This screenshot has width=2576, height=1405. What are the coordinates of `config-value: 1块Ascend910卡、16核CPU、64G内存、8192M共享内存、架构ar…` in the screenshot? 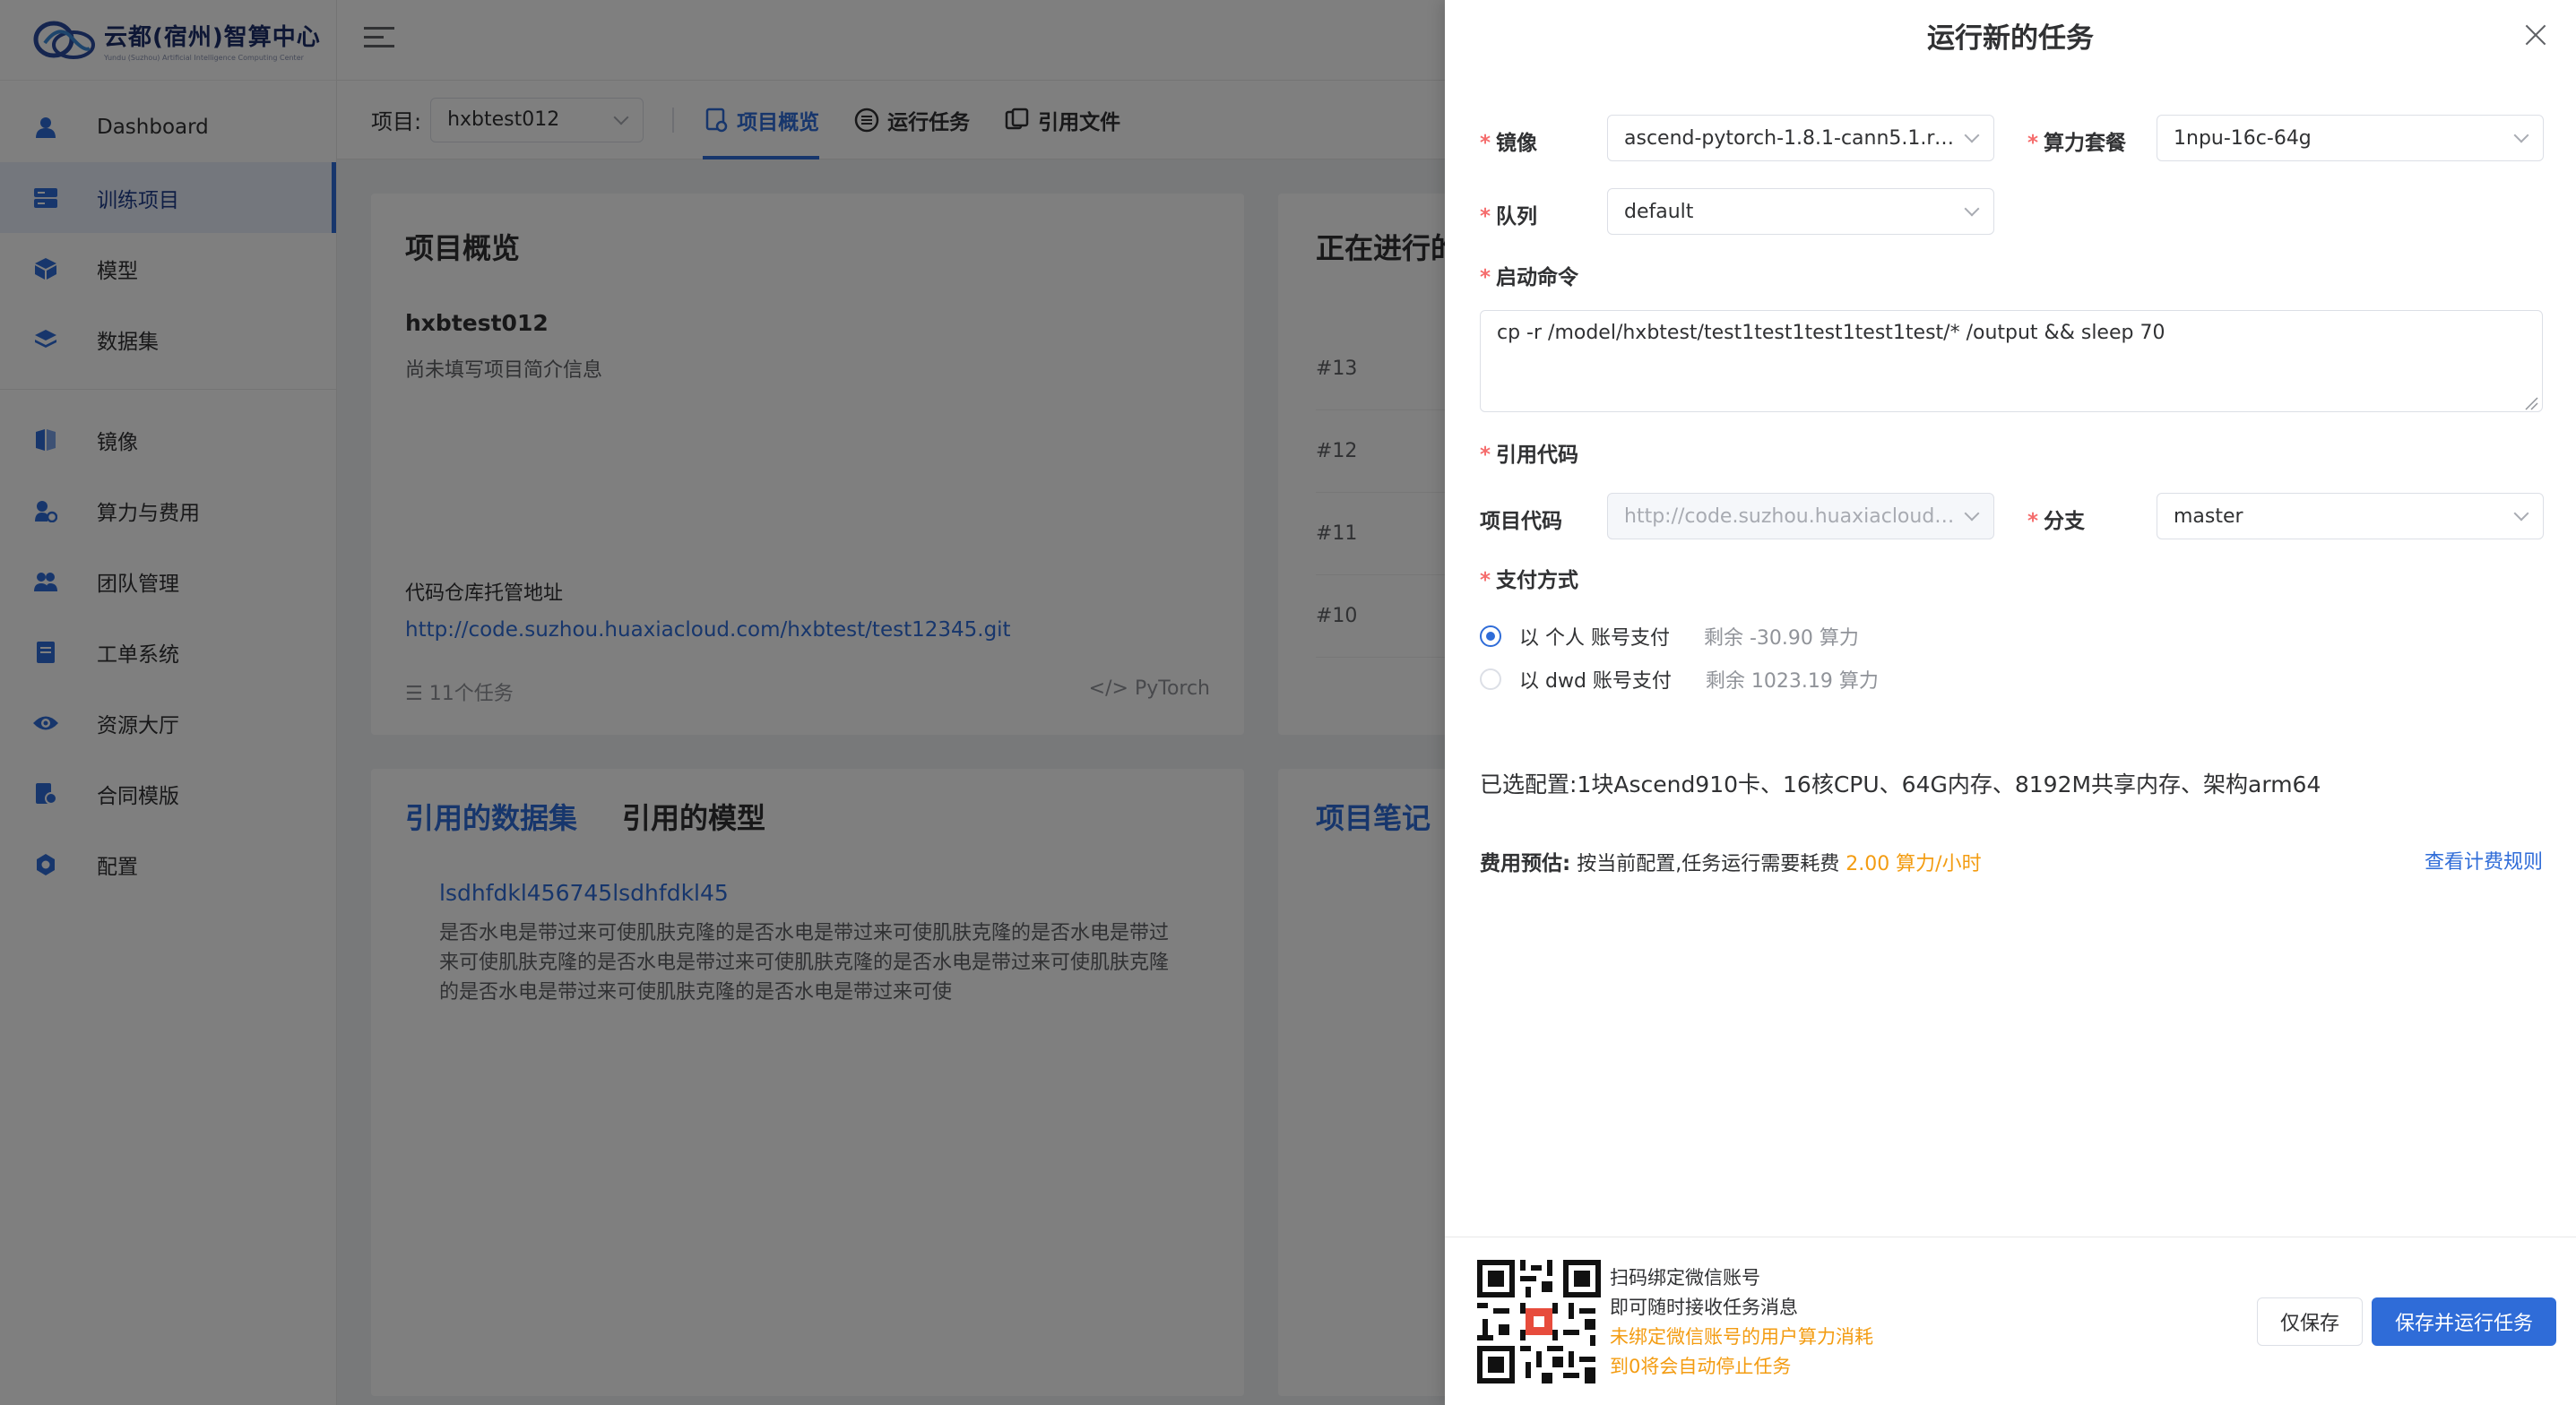 It's located at (1949, 784).